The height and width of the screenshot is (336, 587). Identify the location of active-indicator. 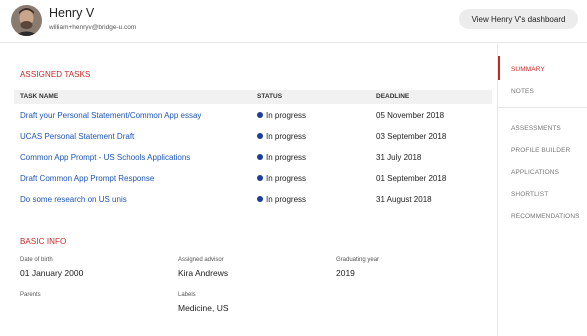
(499, 68).